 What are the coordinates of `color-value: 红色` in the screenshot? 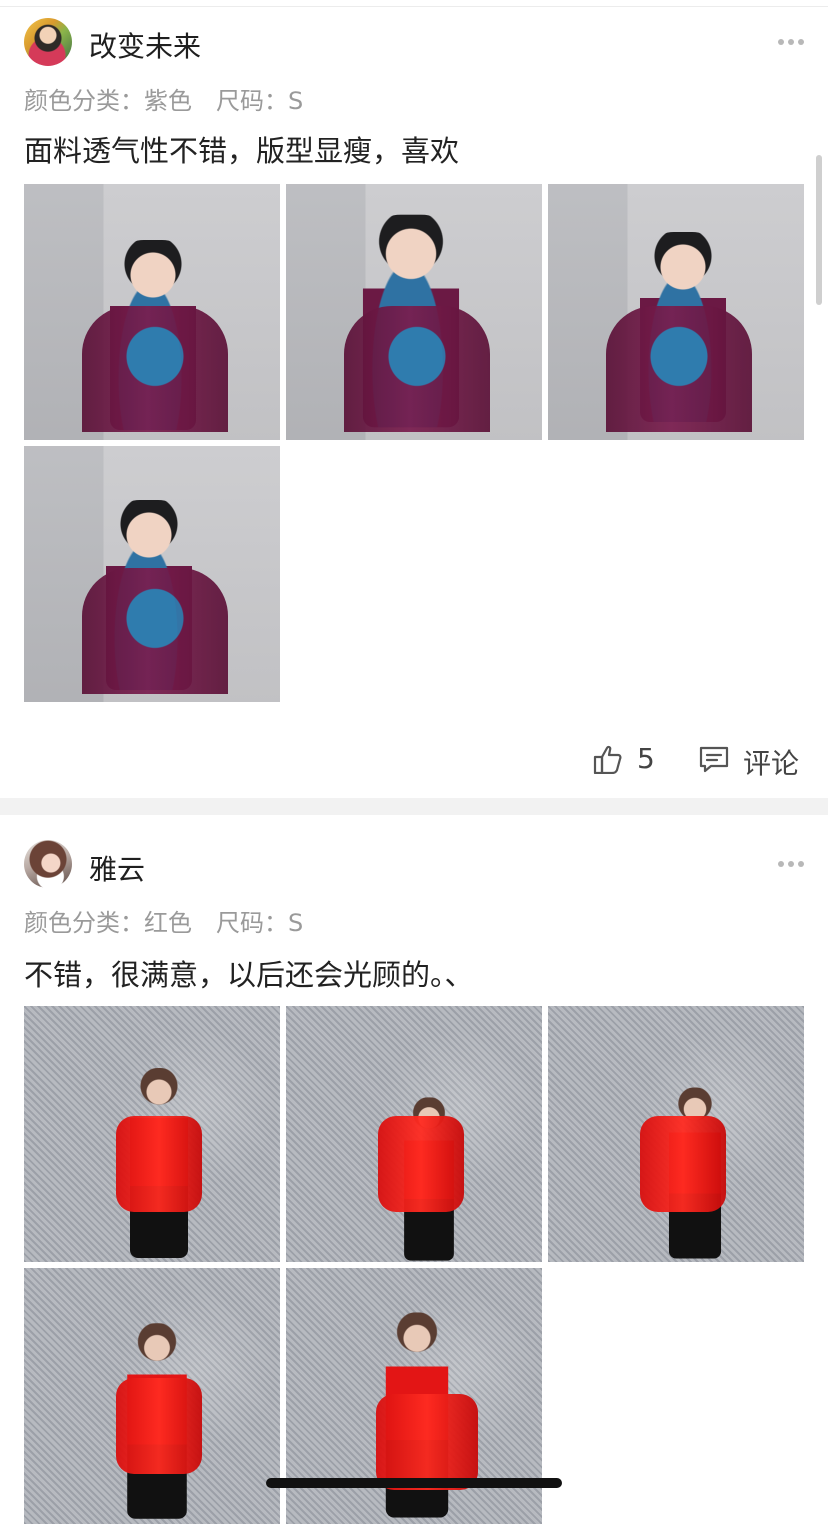 It's located at (168, 923).